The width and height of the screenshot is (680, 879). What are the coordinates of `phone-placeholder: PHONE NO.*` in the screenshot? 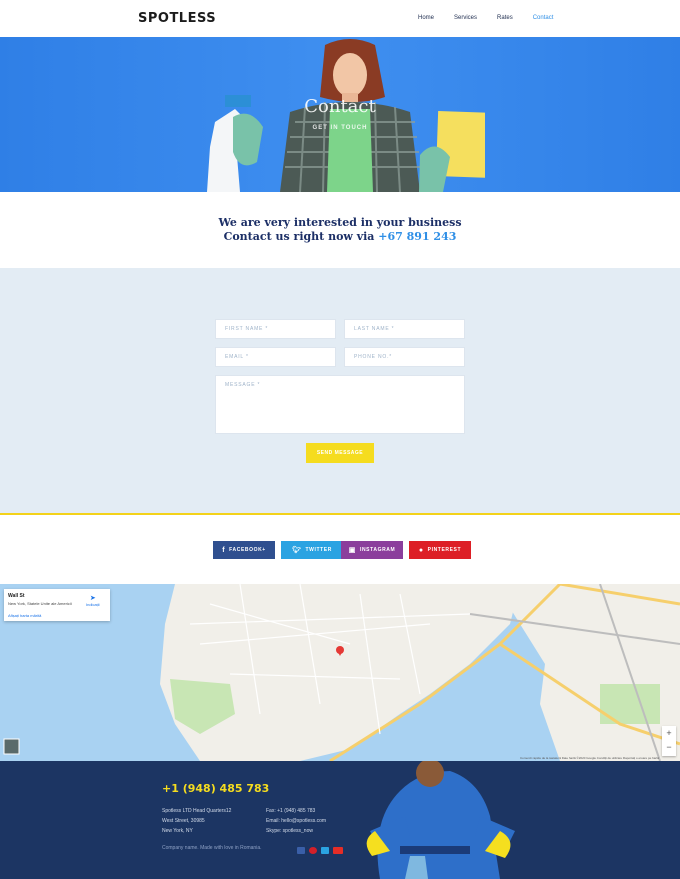 It's located at (373, 357).